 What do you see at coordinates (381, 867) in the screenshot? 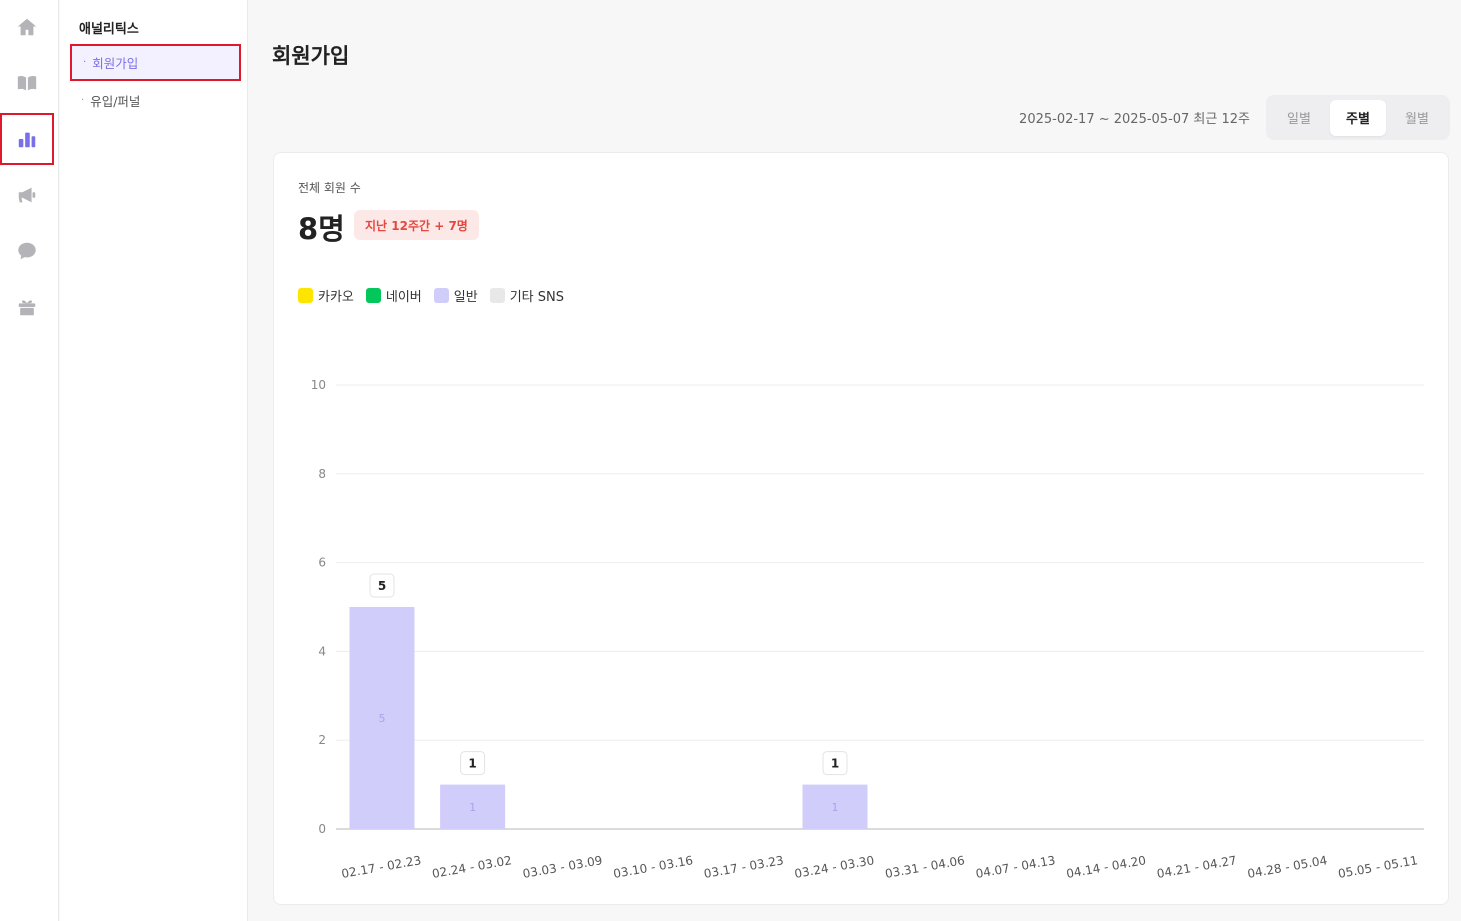
I see `x-tick-label: 02.17 - 02.23` at bounding box center [381, 867].